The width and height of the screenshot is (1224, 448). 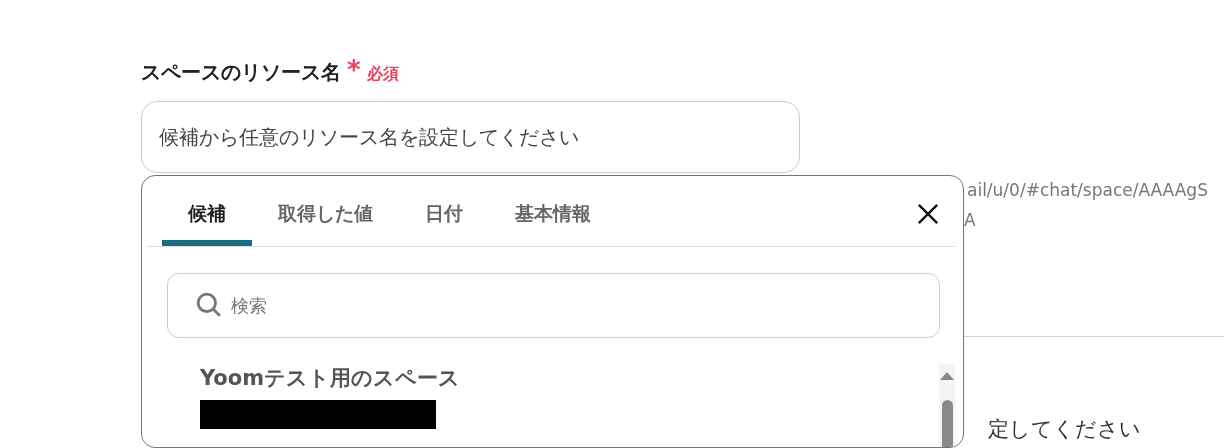 I want to click on resource-name-field: 候補から任意のリソース名を設定してください, so click(x=470, y=137).